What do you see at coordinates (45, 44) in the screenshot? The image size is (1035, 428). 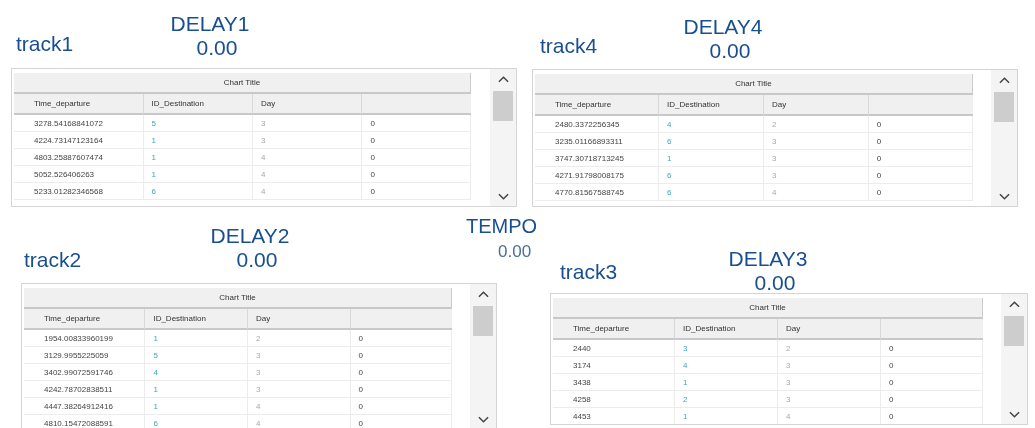 I see `track-label: track1` at bounding box center [45, 44].